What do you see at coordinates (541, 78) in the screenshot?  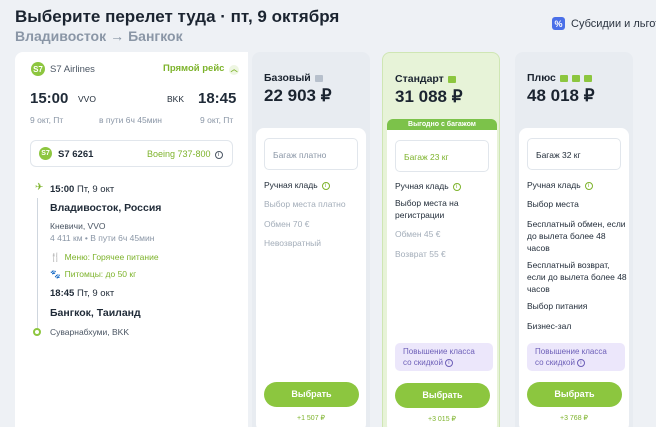 I see `tariff-name: Плюс` at bounding box center [541, 78].